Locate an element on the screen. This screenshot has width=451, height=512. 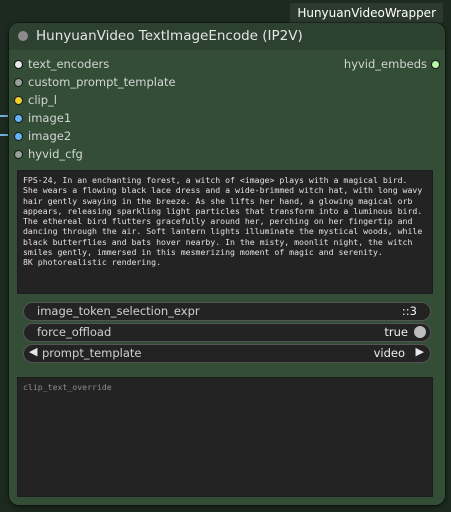
wrapper-group-label: HunyuanVideoWrapper is located at coordinates (366, 13).